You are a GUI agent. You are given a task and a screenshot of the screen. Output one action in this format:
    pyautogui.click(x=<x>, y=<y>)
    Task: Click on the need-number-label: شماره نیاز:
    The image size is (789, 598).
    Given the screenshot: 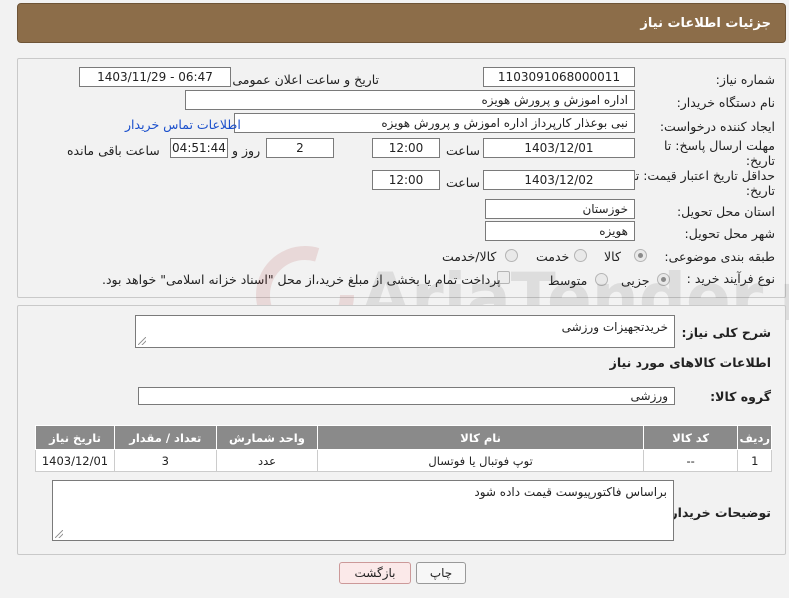 What is the action you would take?
    pyautogui.click(x=745, y=79)
    